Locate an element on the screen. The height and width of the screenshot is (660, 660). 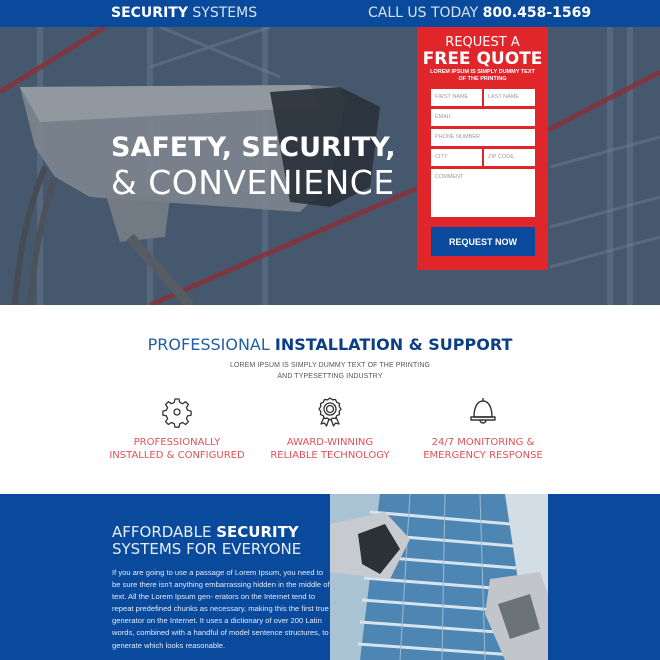
cameras-building-image is located at coordinates (439, 577).